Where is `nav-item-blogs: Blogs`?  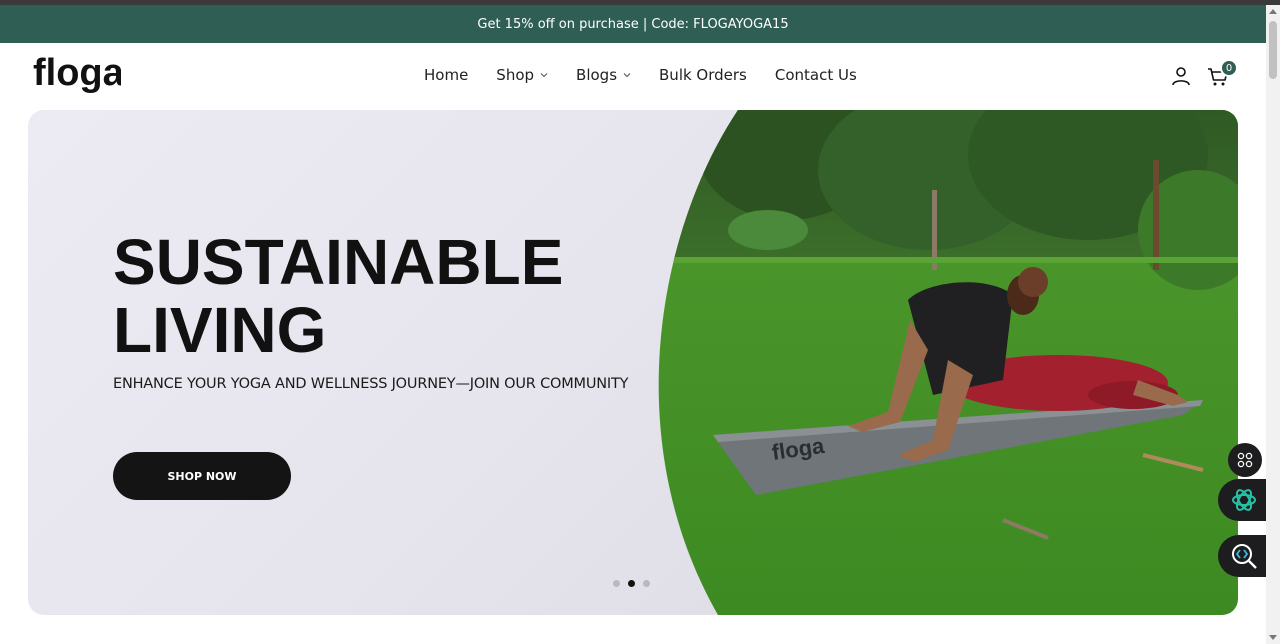
nav-item-blogs: Blogs is located at coordinates (603, 75).